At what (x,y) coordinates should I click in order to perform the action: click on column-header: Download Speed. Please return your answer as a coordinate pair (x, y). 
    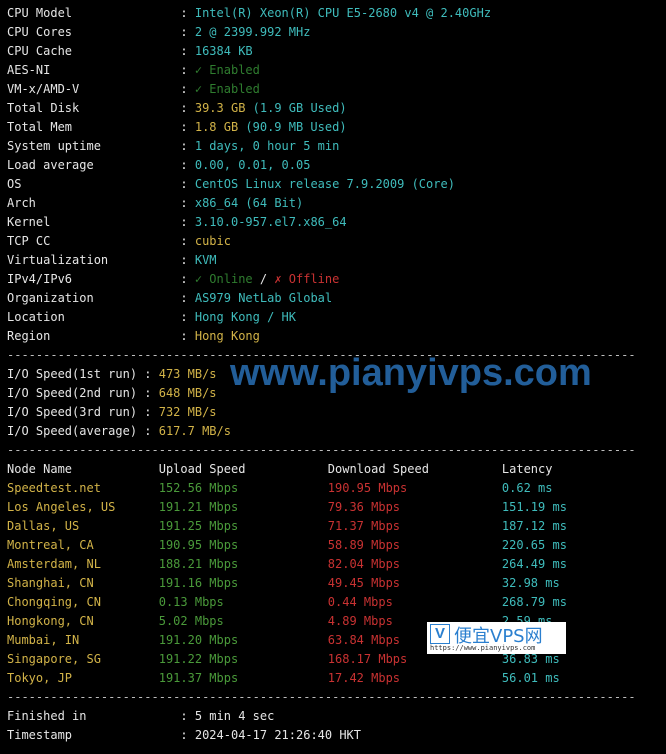
    Looking at the image, I should click on (378, 469).